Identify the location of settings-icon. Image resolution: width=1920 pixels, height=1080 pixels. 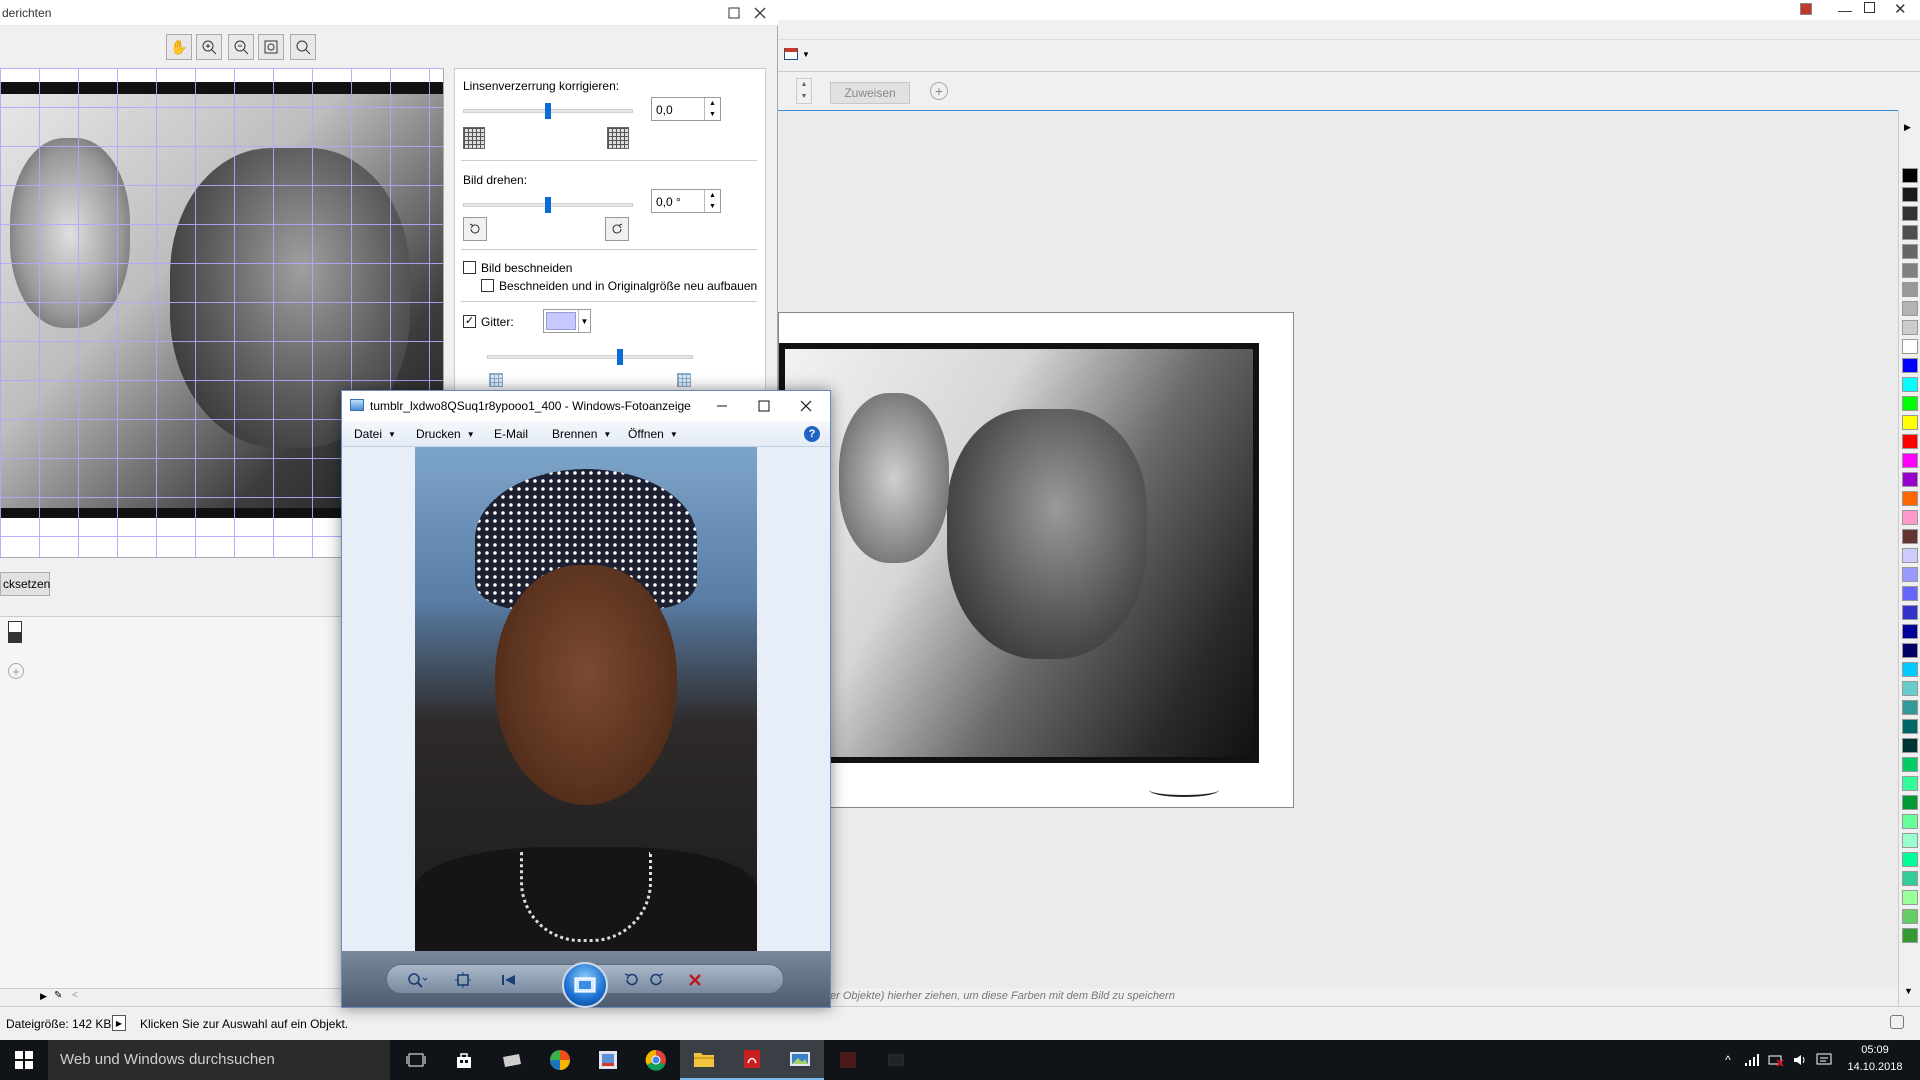
(1897, 1022).